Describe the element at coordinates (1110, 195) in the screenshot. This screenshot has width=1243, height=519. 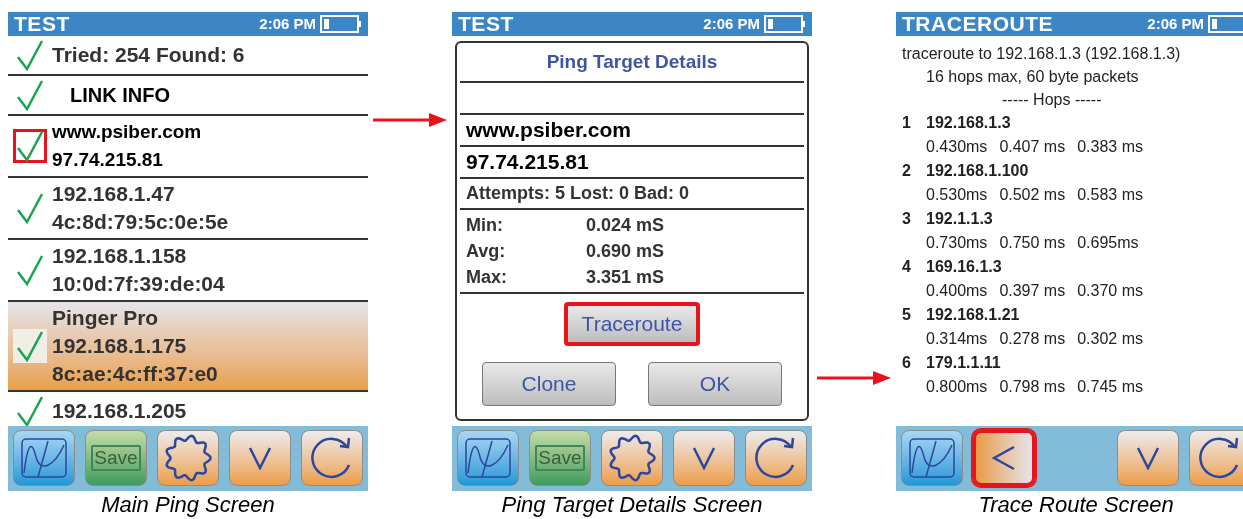
I see `hop-time: 0.583 ms` at that location.